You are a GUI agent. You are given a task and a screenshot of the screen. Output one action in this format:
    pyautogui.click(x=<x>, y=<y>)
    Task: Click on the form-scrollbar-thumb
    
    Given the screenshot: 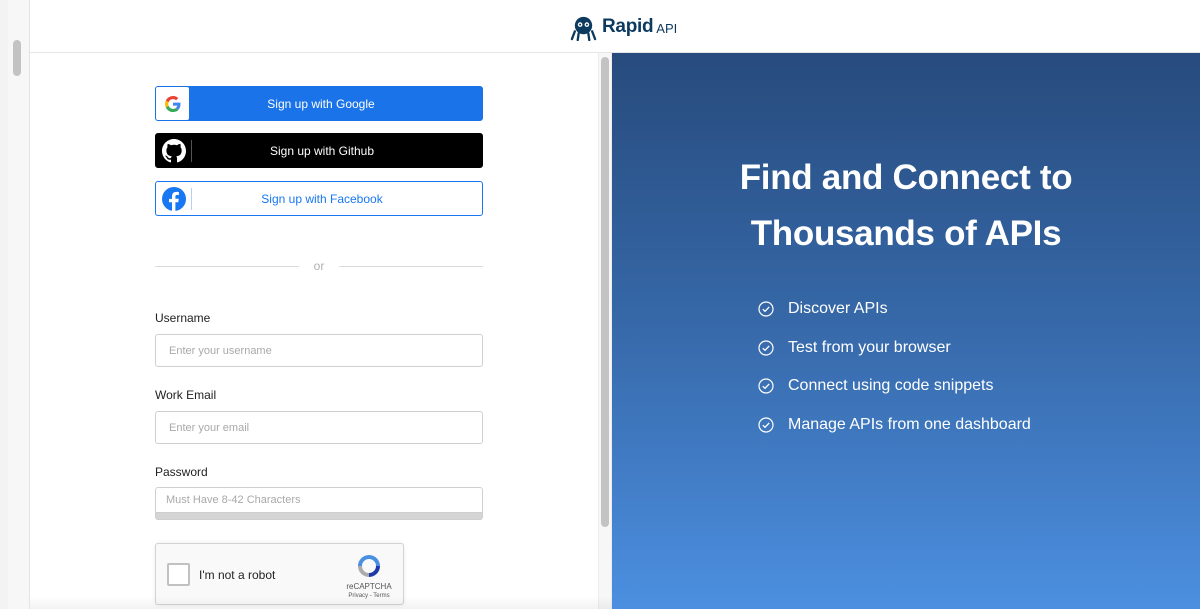 What is the action you would take?
    pyautogui.click(x=605, y=292)
    